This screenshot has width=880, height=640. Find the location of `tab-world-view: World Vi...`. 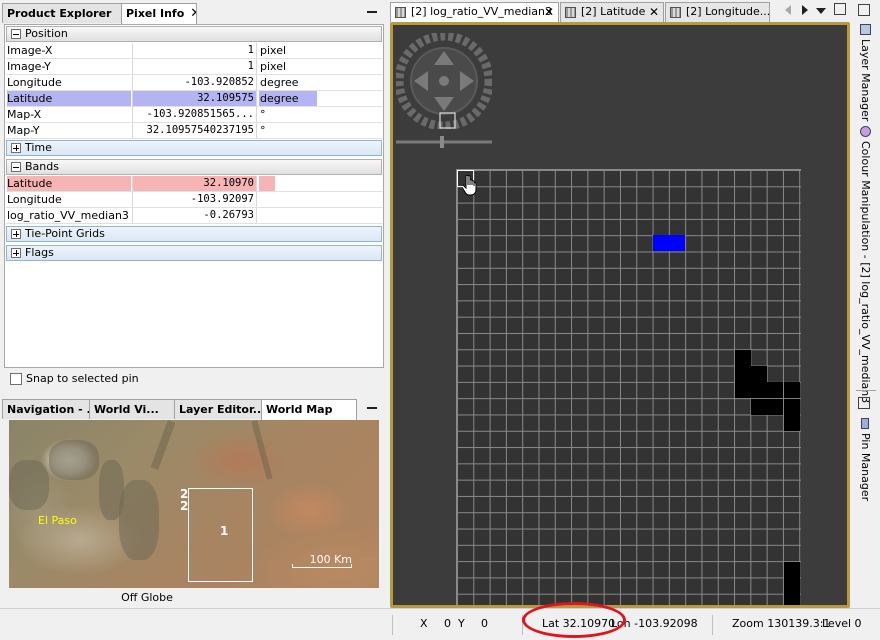

tab-world-view: World Vi... is located at coordinates (132, 409).